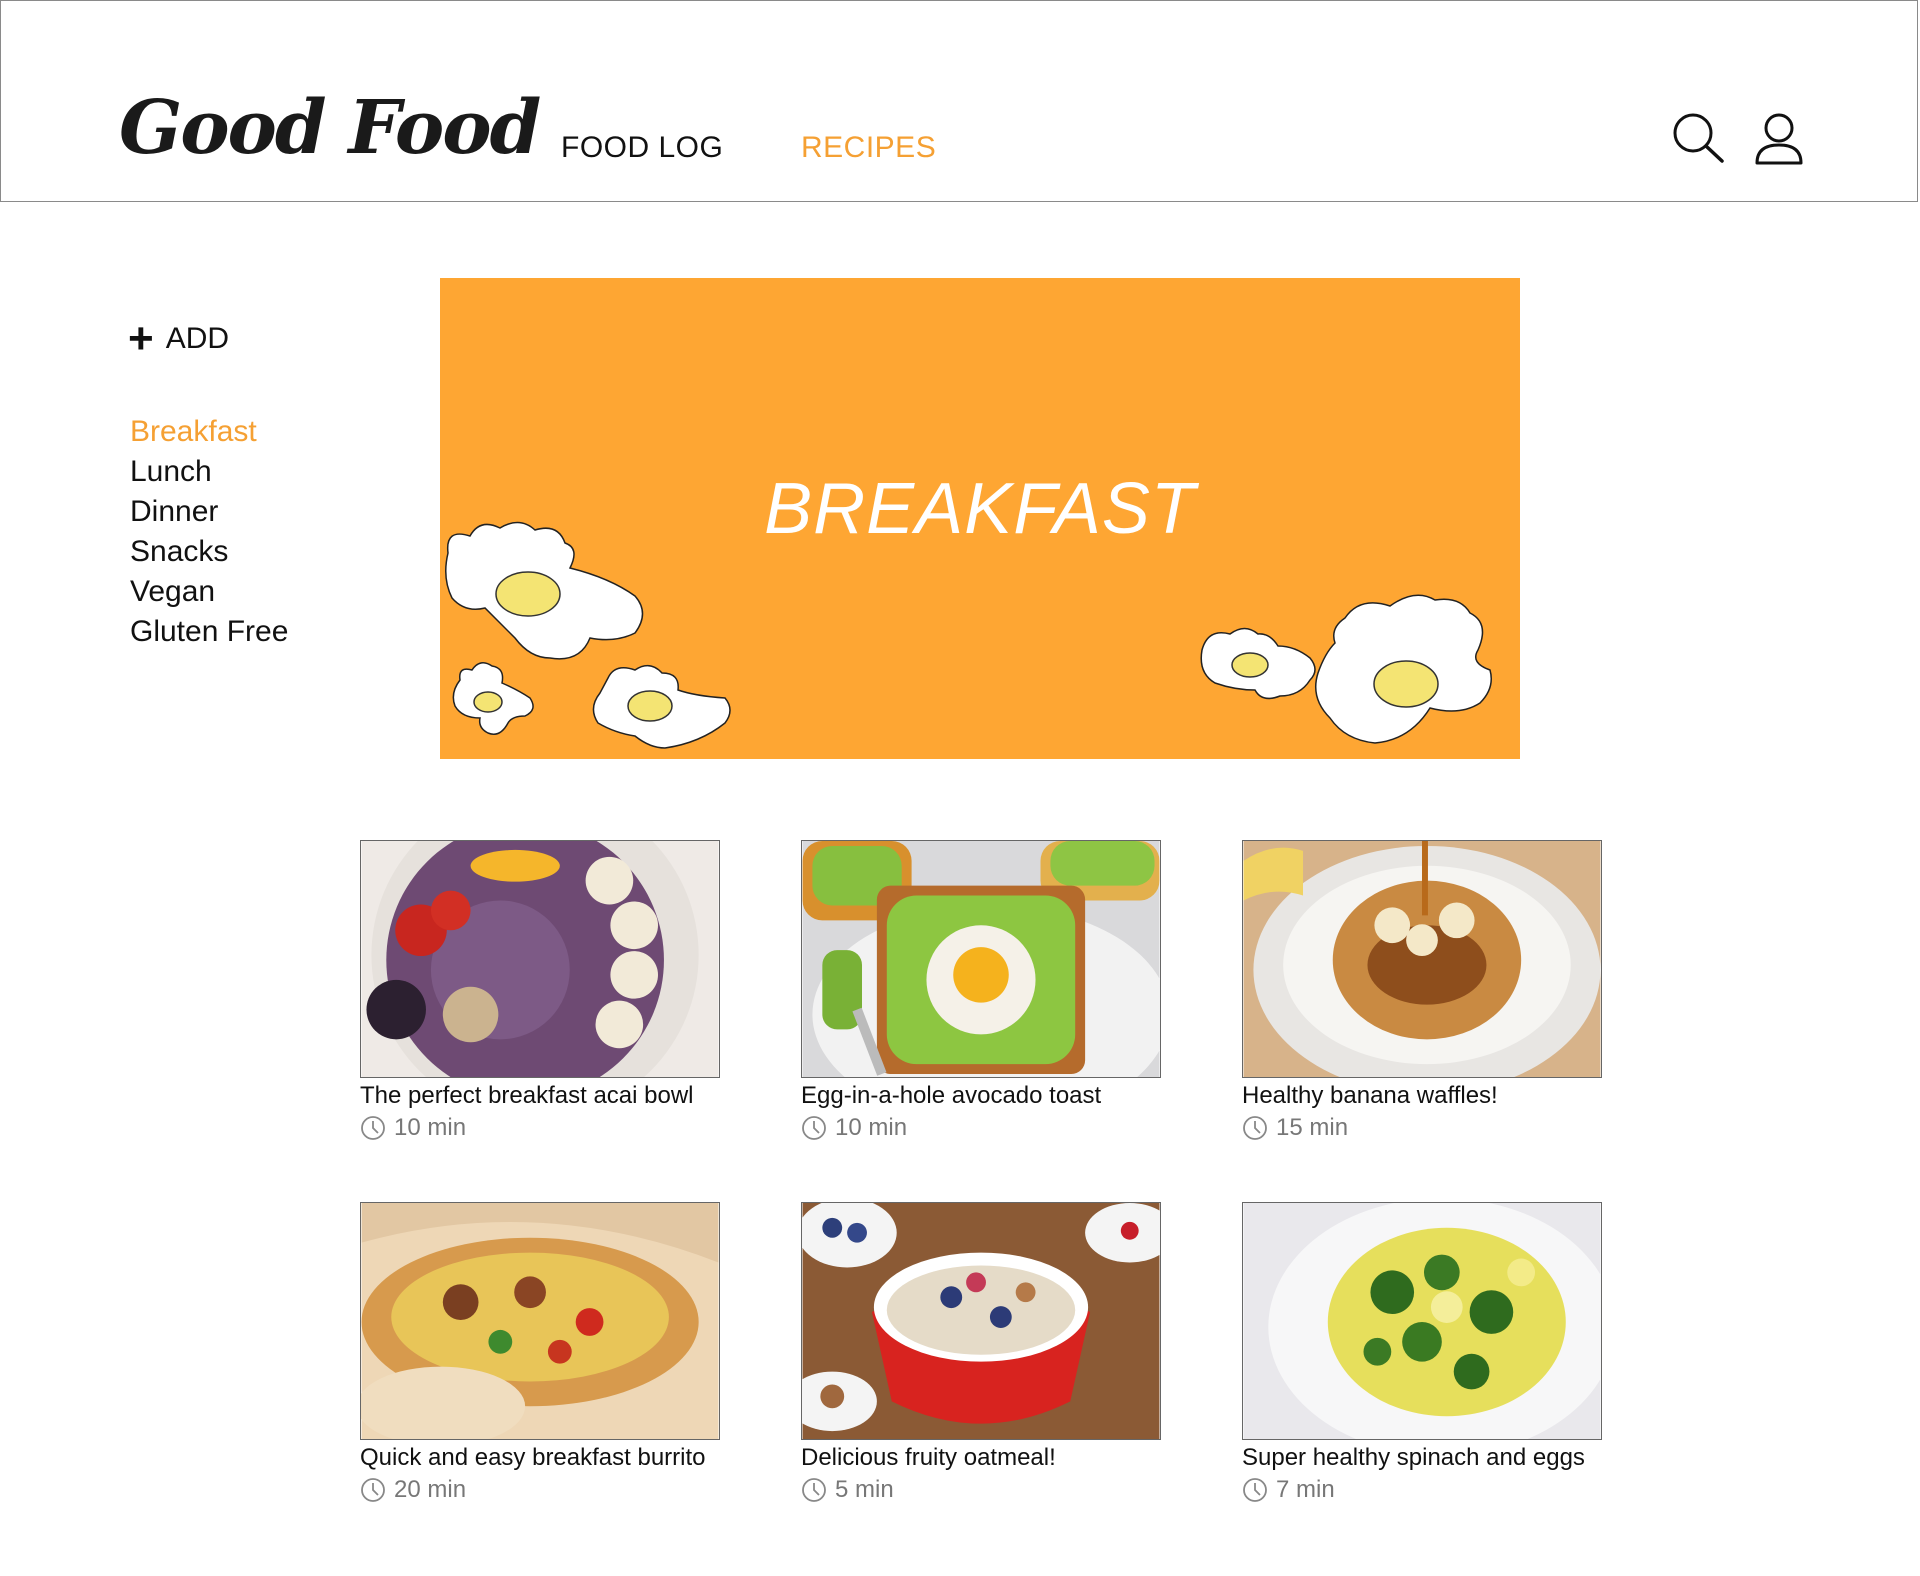 The height and width of the screenshot is (1576, 1920). Describe the element at coordinates (540, 959) in the screenshot. I see `recipe-image-acai-bowl` at that location.